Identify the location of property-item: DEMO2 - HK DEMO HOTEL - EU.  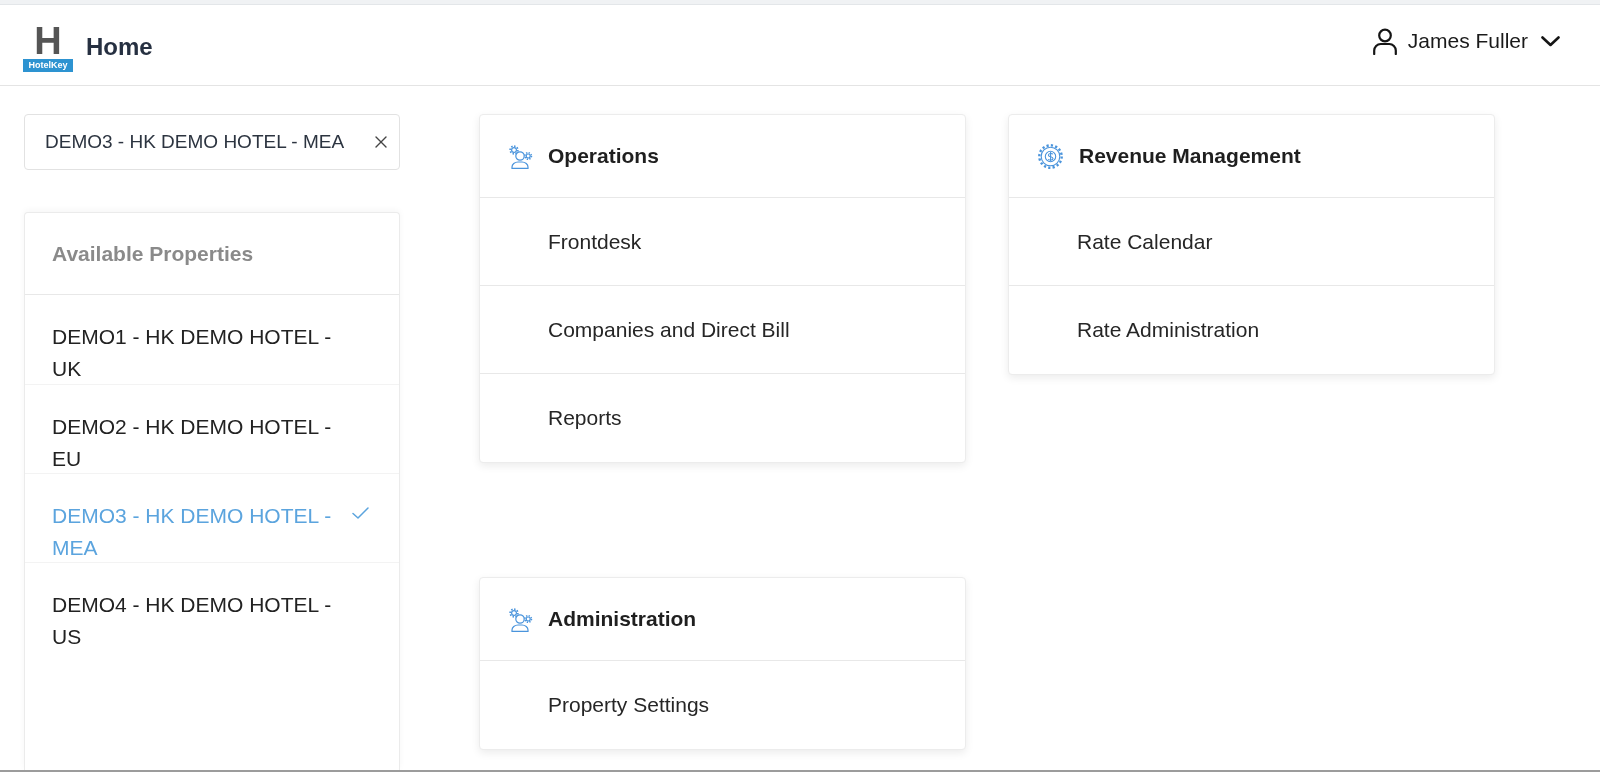
(212, 428).